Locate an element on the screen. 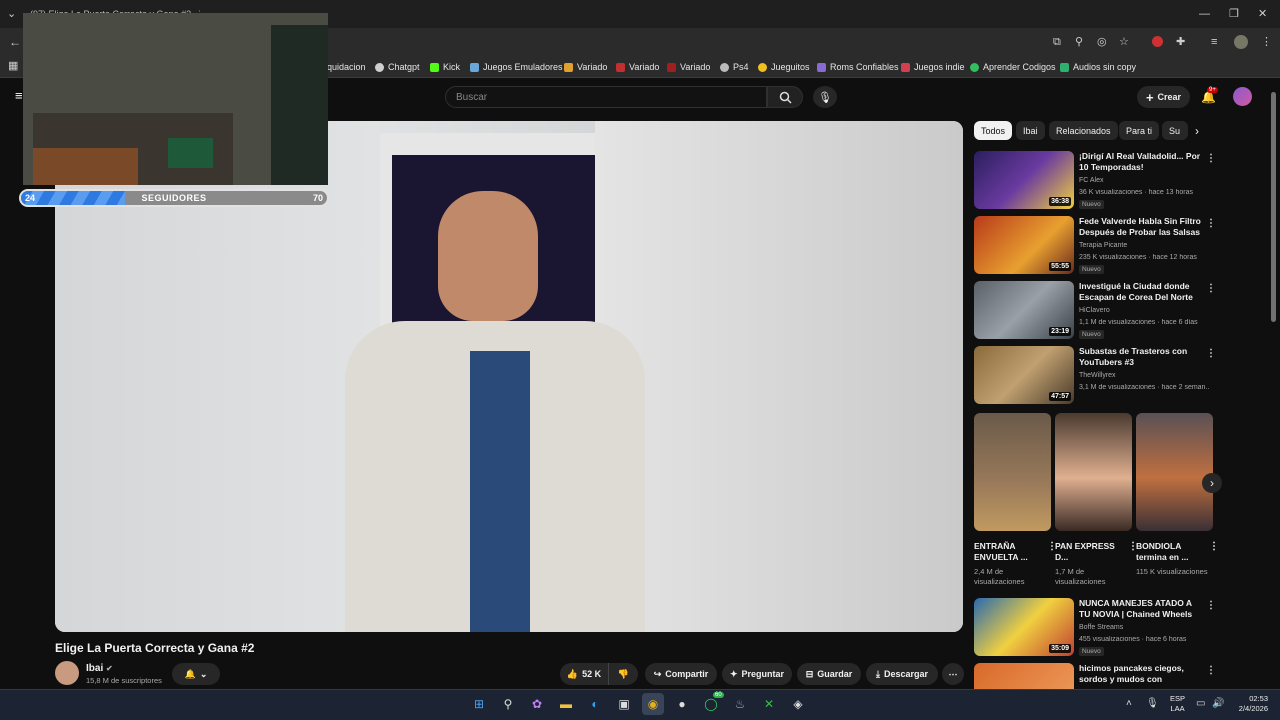 Image resolution: width=1280 pixels, height=720 pixels. taskbar is located at coordinates (640, 704).